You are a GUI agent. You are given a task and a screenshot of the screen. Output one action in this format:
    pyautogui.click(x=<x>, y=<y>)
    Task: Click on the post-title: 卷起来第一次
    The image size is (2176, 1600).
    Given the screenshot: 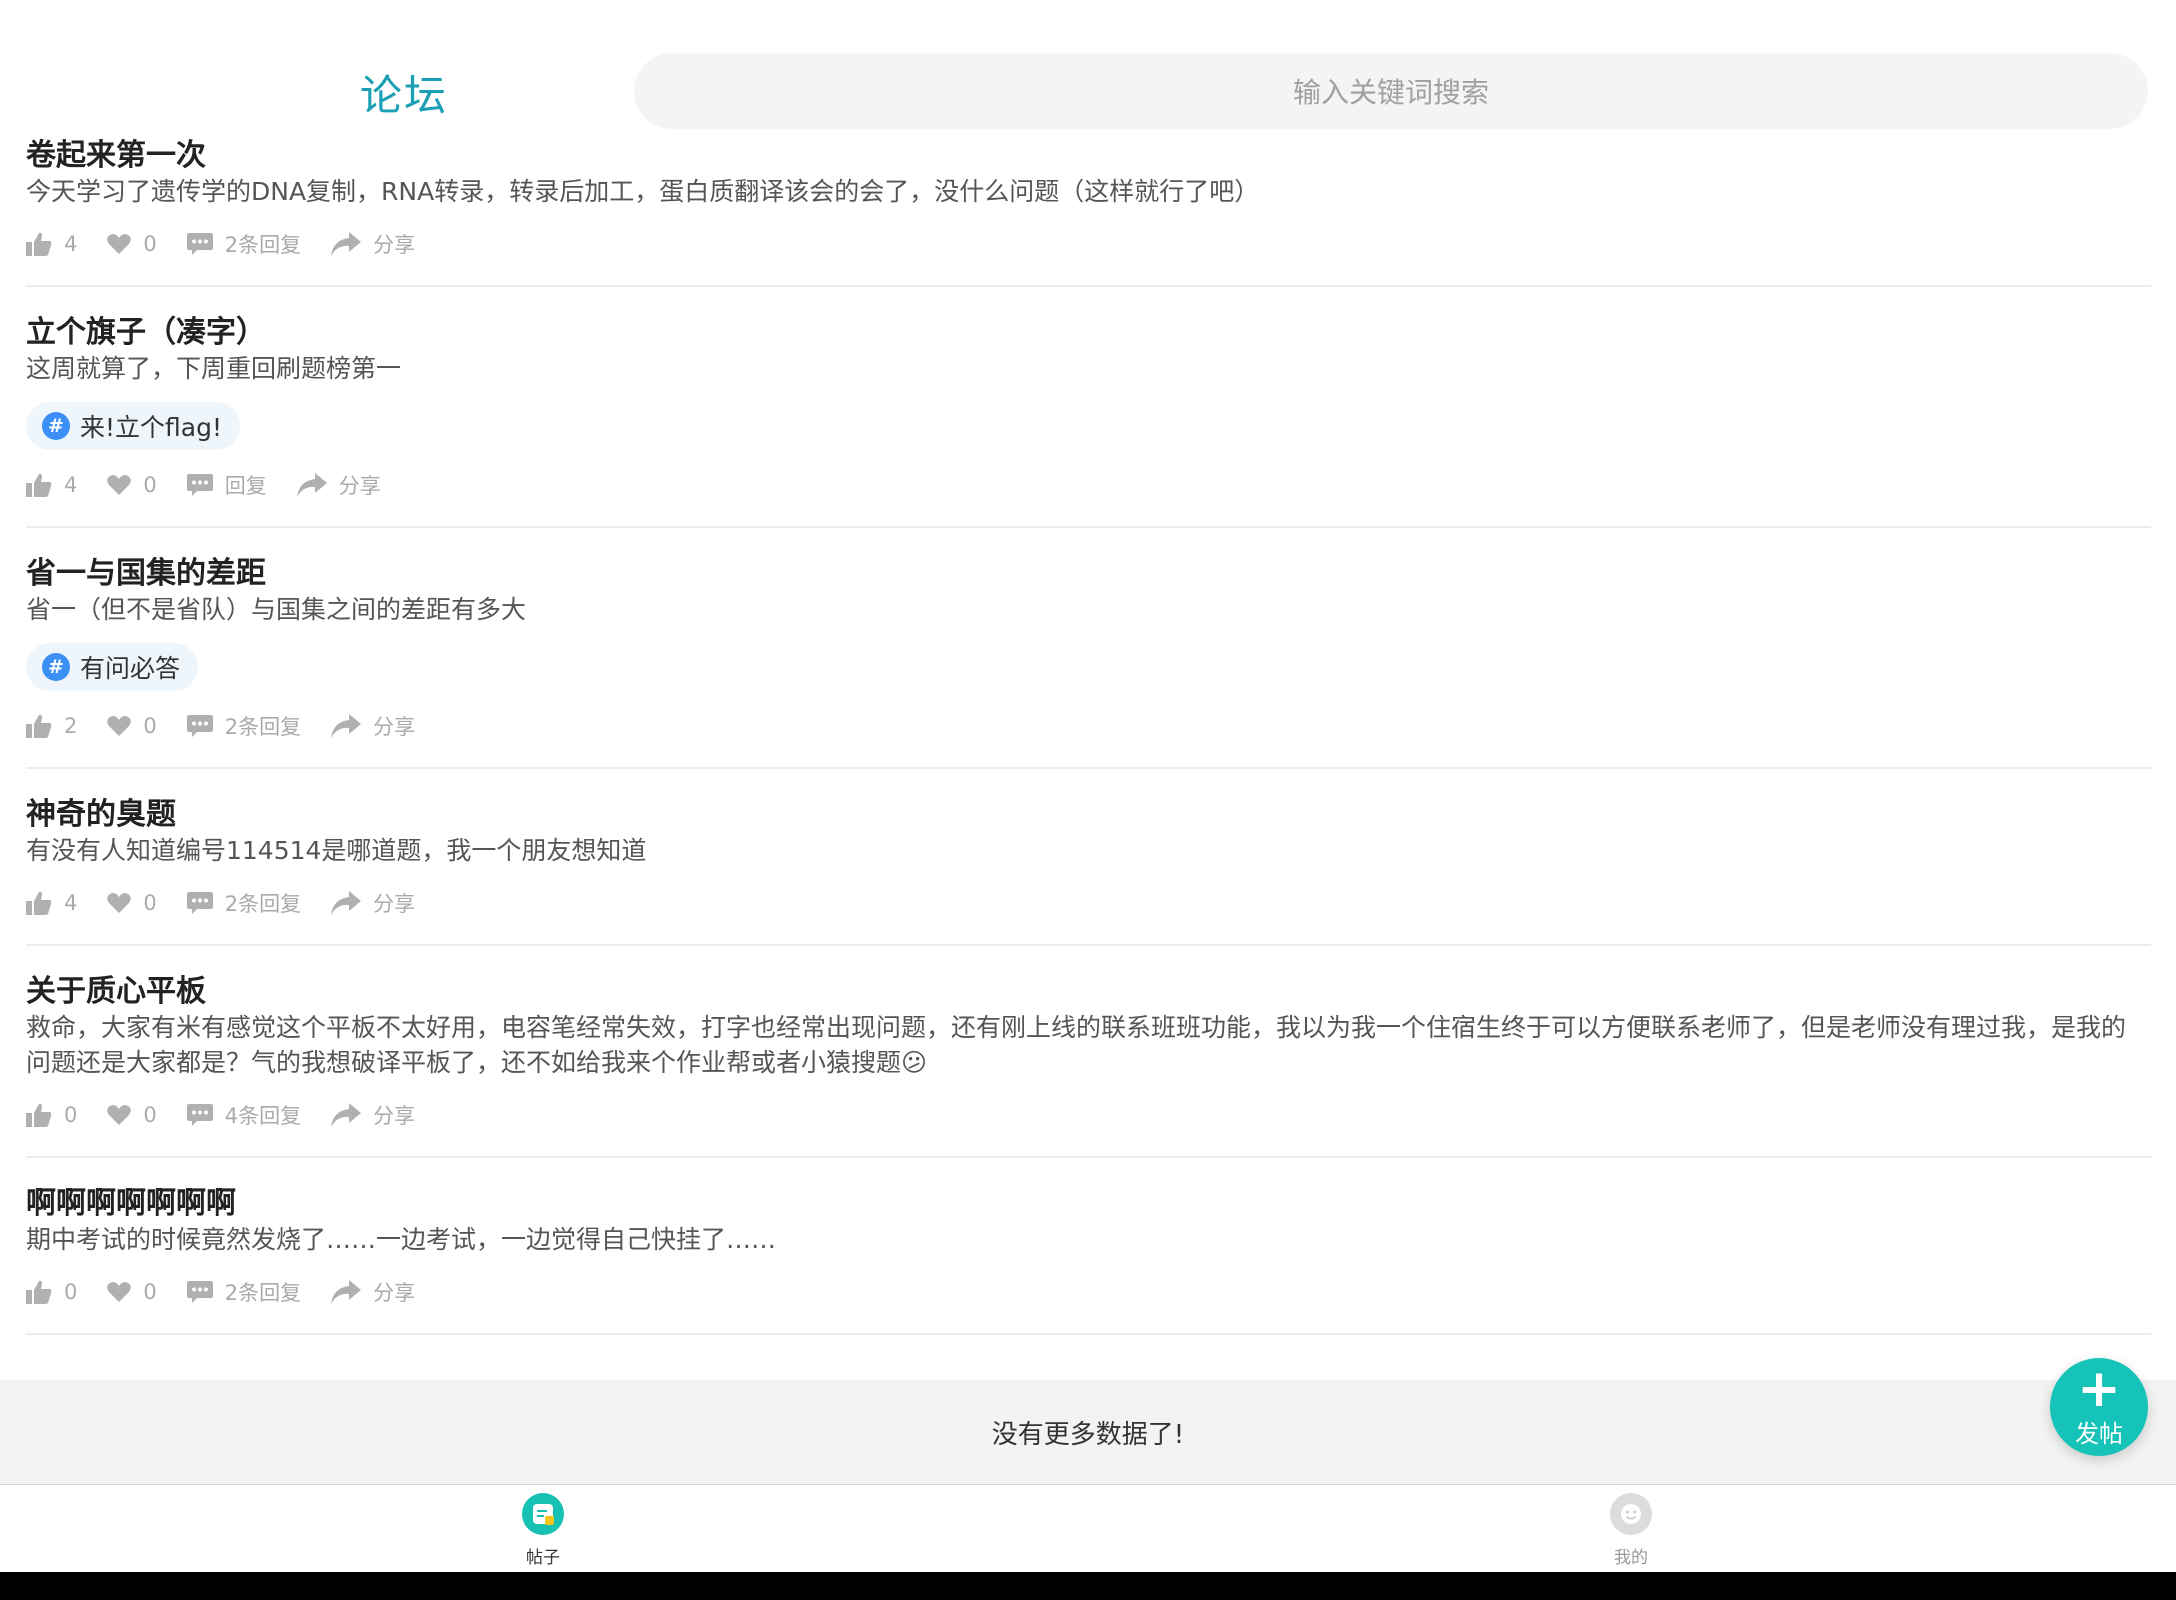 What is the action you would take?
    pyautogui.click(x=1088, y=155)
    